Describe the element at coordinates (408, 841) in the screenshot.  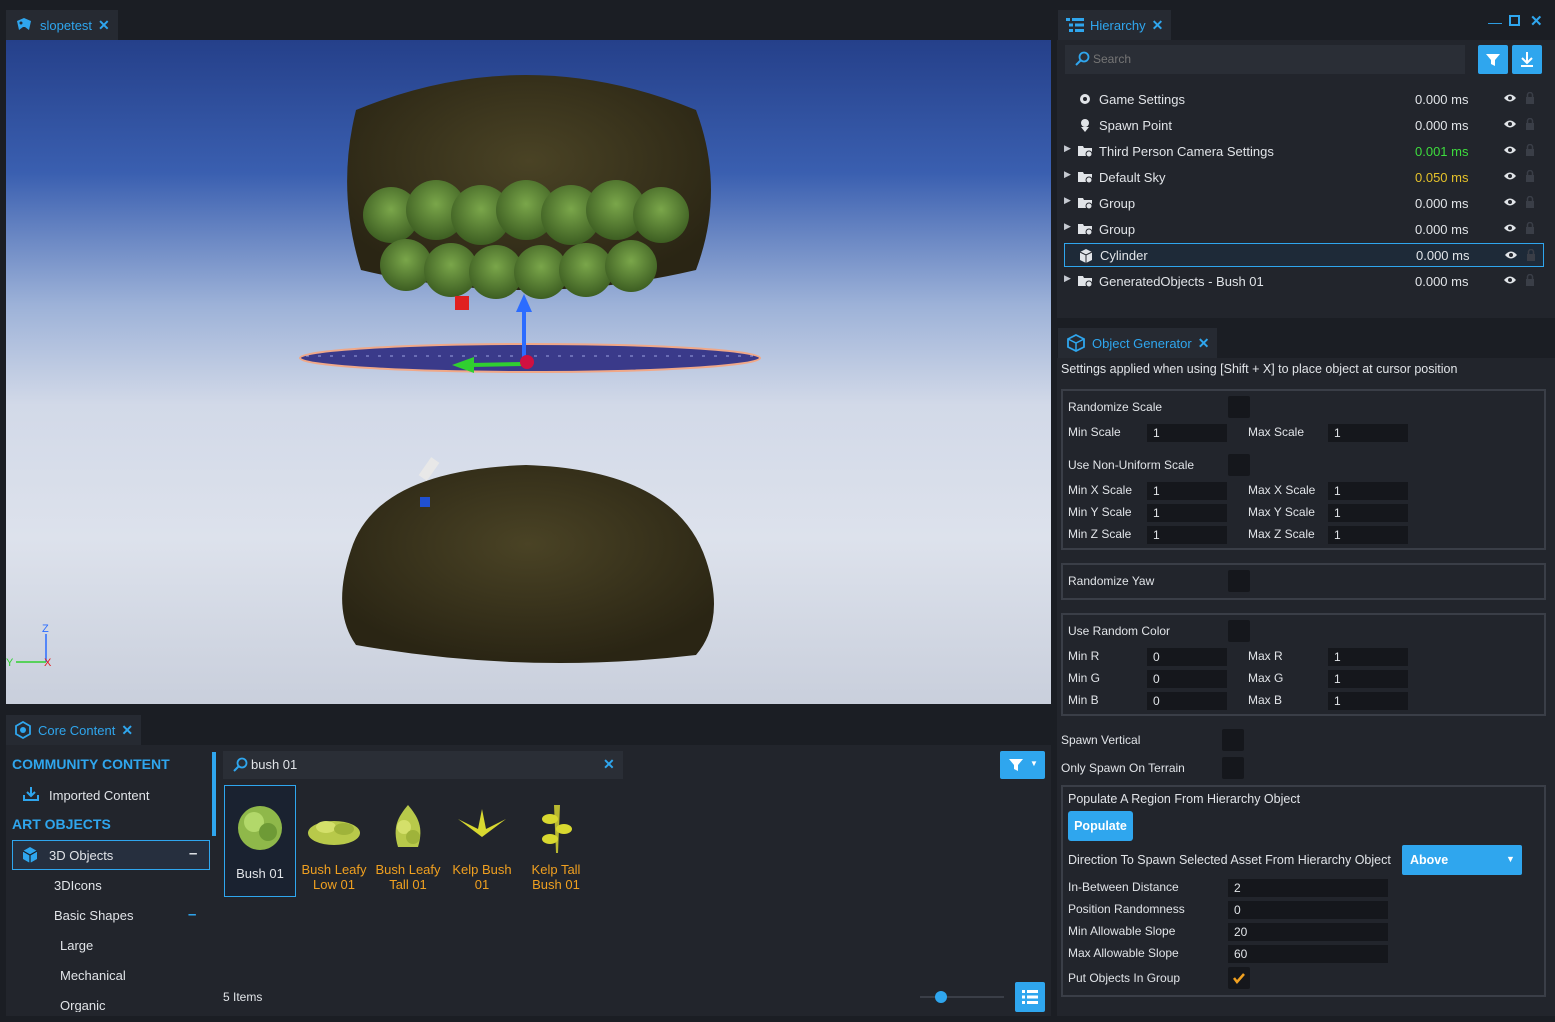
I see `content-tile: Bush Leafy Tall 01` at that location.